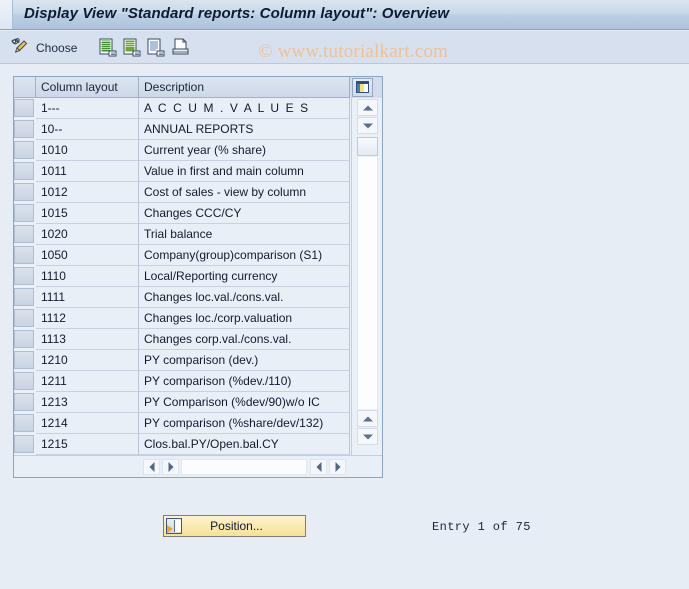  I want to click on table-row: 10-- ANNUAL REPORTS, so click(182, 129).